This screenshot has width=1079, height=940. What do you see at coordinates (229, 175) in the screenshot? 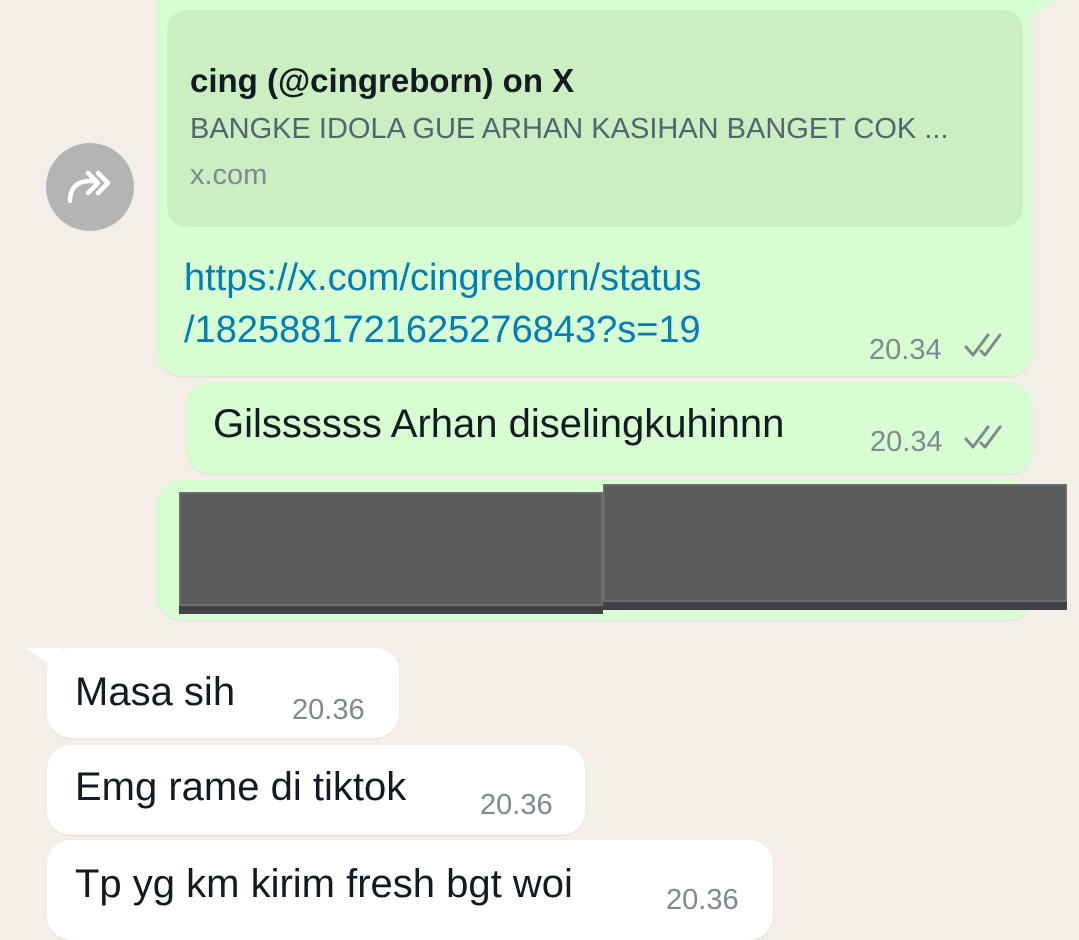
I see `link-preview-domain: x.com` at bounding box center [229, 175].